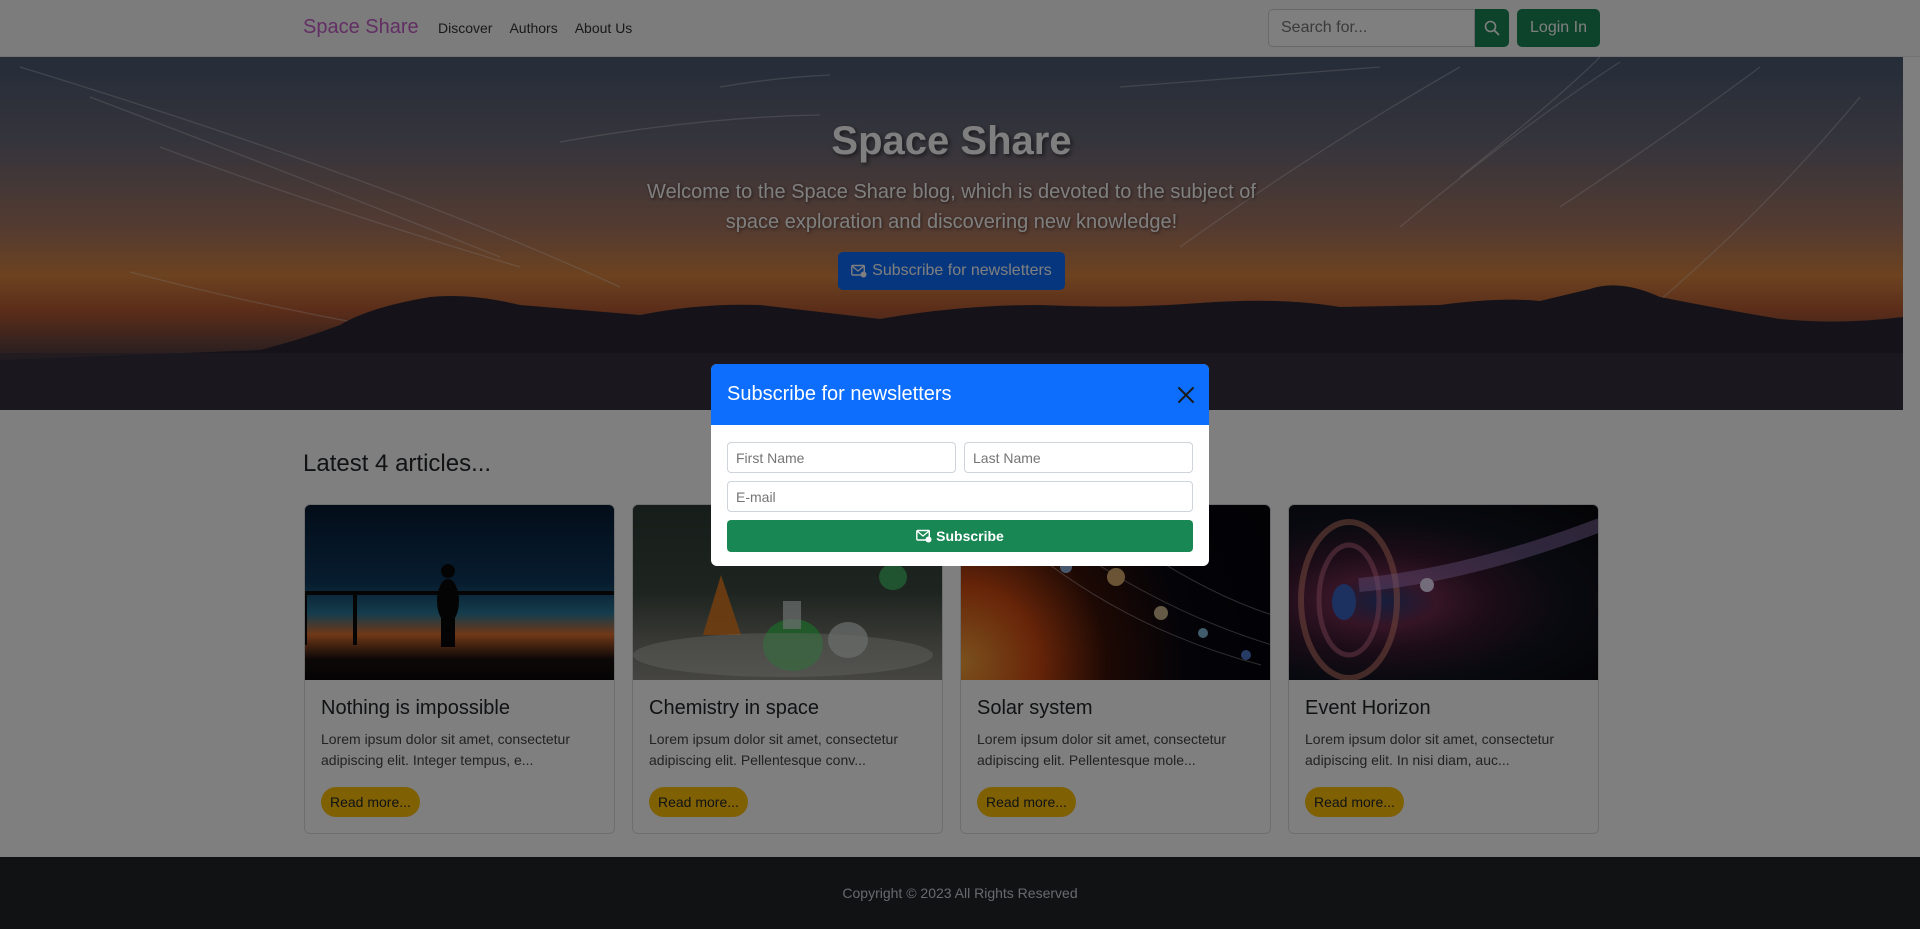  I want to click on email-field, so click(960, 496).